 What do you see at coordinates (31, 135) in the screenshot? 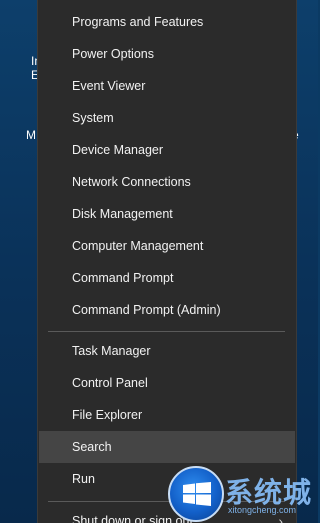
I see `desktop-icon-label: M` at bounding box center [31, 135].